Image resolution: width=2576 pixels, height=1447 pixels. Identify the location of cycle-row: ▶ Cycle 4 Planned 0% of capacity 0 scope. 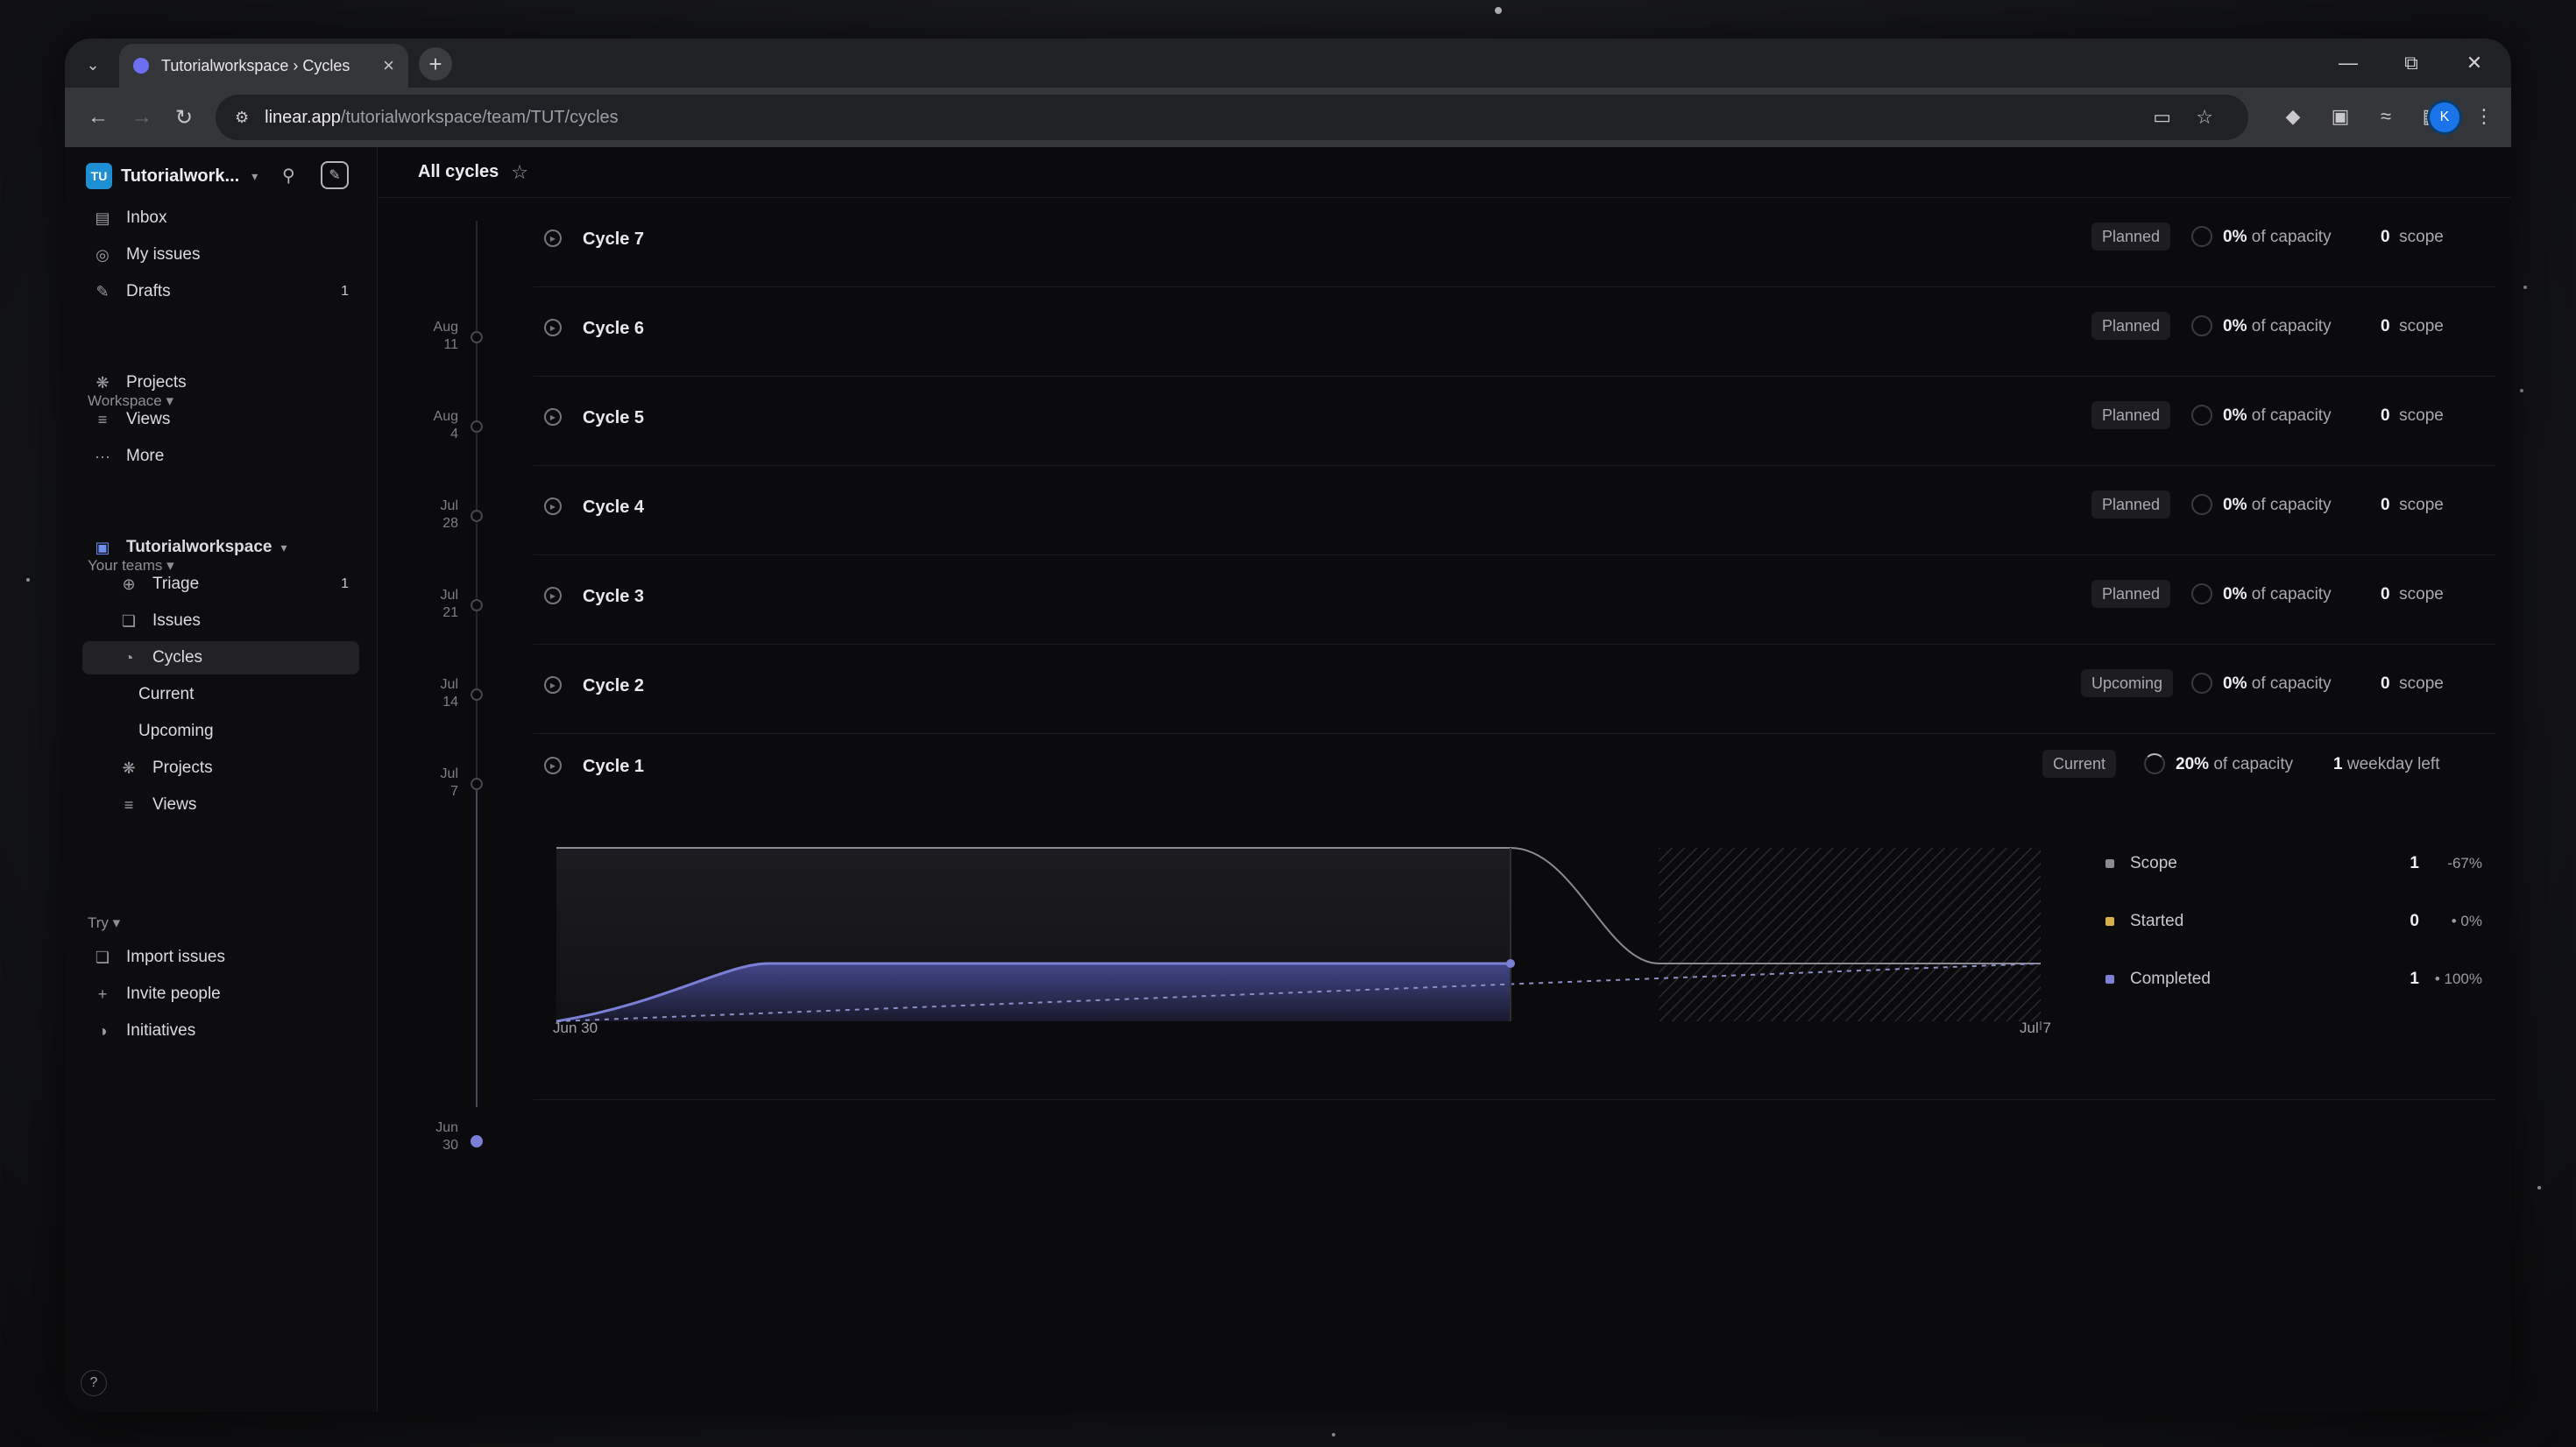
(1515, 510).